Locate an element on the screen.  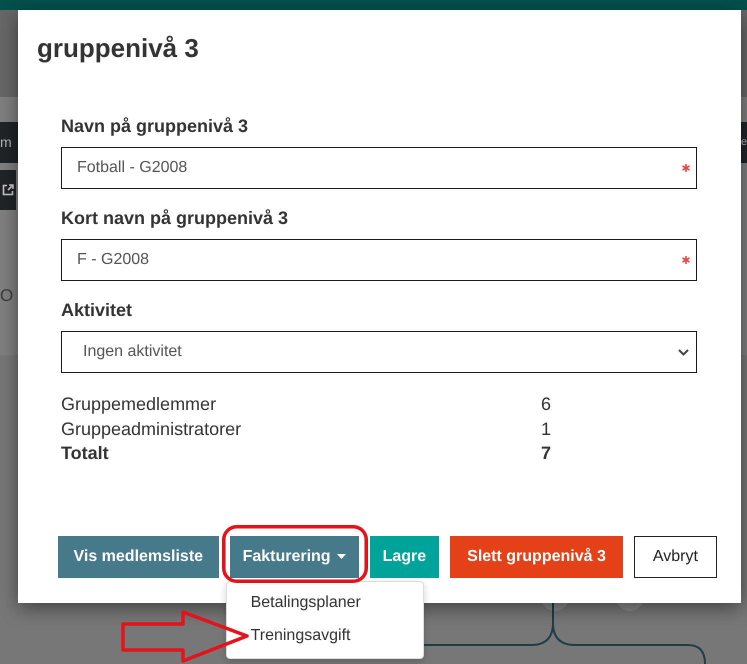
stat-label: Gruppemedlemmer is located at coordinates (138, 404).